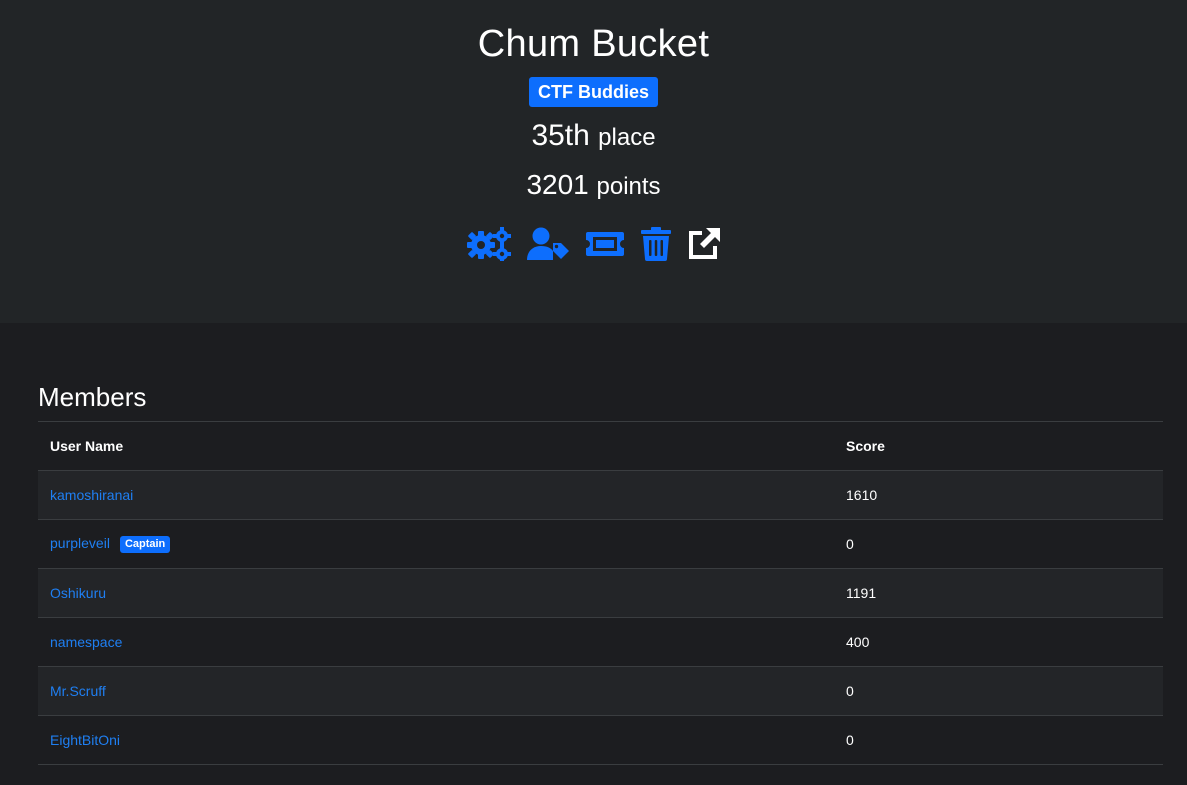 The image size is (1187, 785). What do you see at coordinates (655, 244) in the screenshot?
I see `trash-icon` at bounding box center [655, 244].